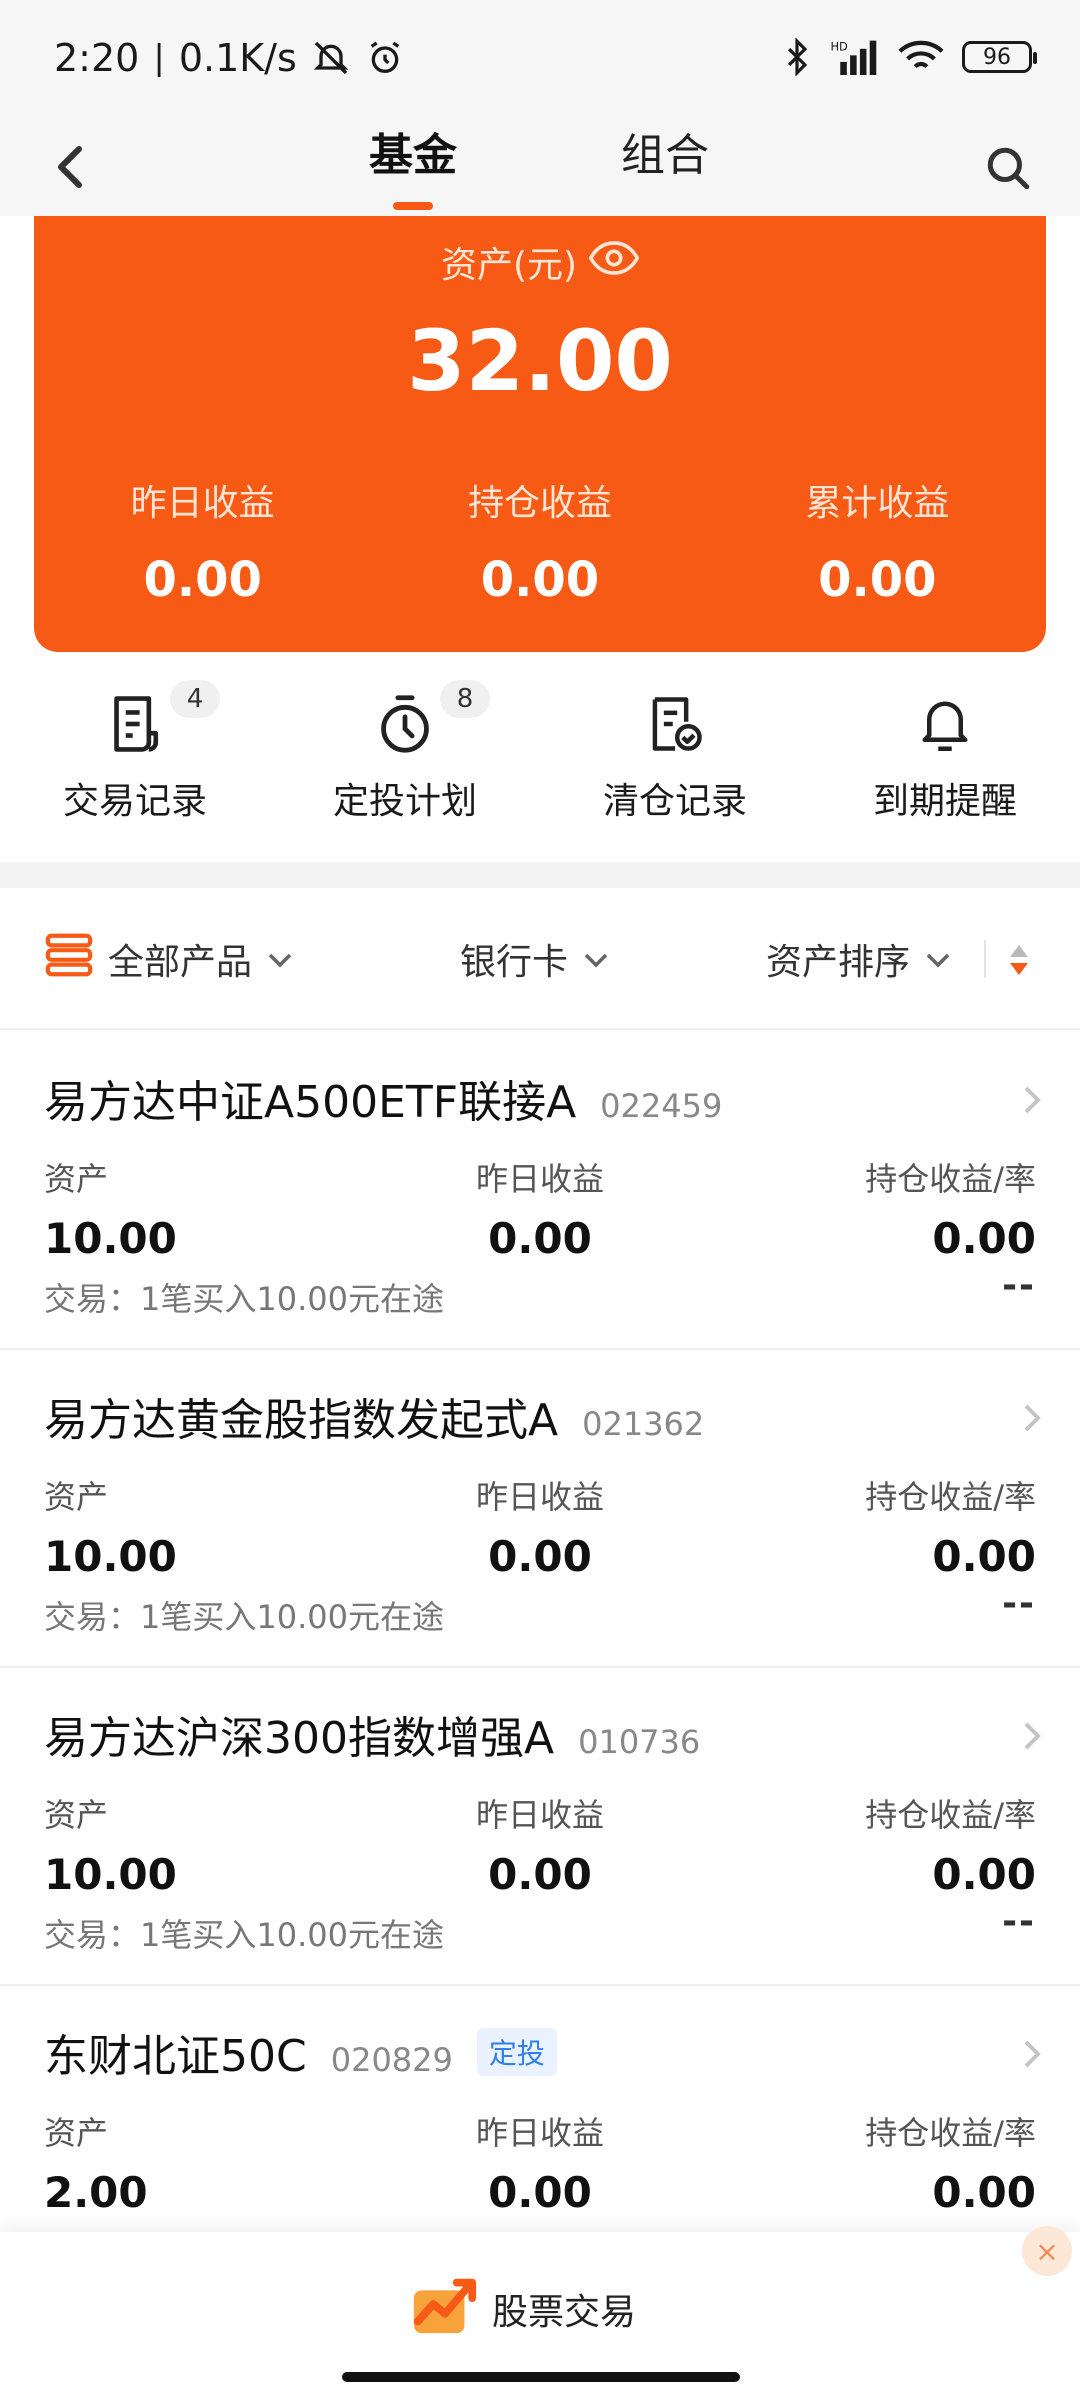 Image resolution: width=1080 pixels, height=2400 pixels. I want to click on eye-icon, so click(614, 262).